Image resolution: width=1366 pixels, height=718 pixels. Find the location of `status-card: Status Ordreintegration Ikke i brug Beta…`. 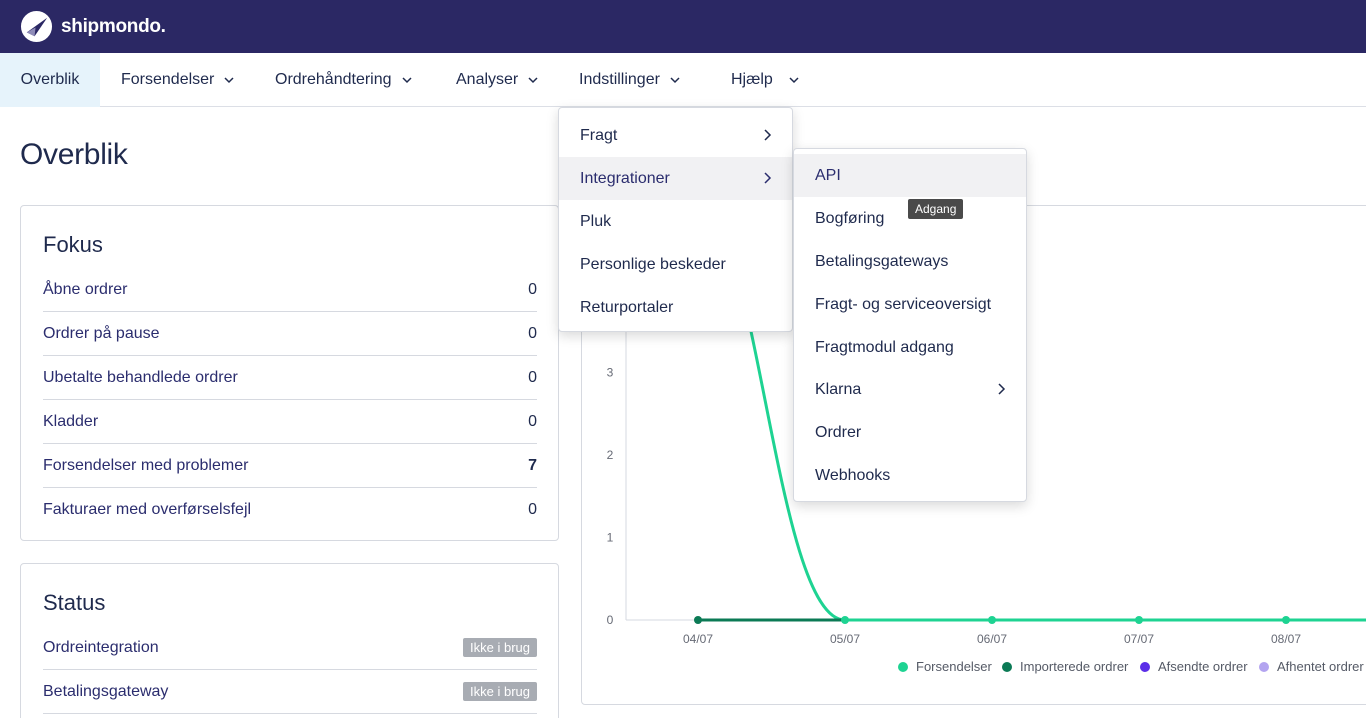

status-card: Status Ordreintegration Ikke i brug Beta… is located at coordinates (289, 640).